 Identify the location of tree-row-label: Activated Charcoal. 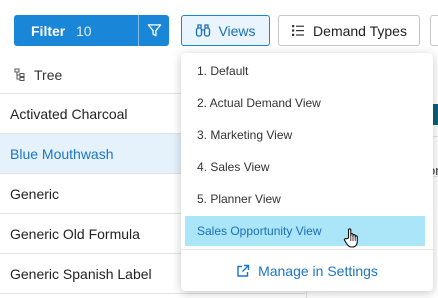
(69, 113).